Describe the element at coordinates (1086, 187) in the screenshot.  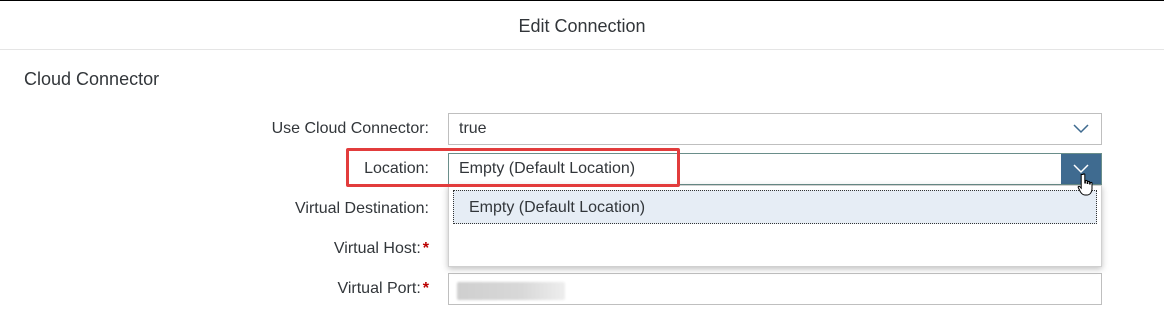
I see `hand-pointer-icon` at that location.